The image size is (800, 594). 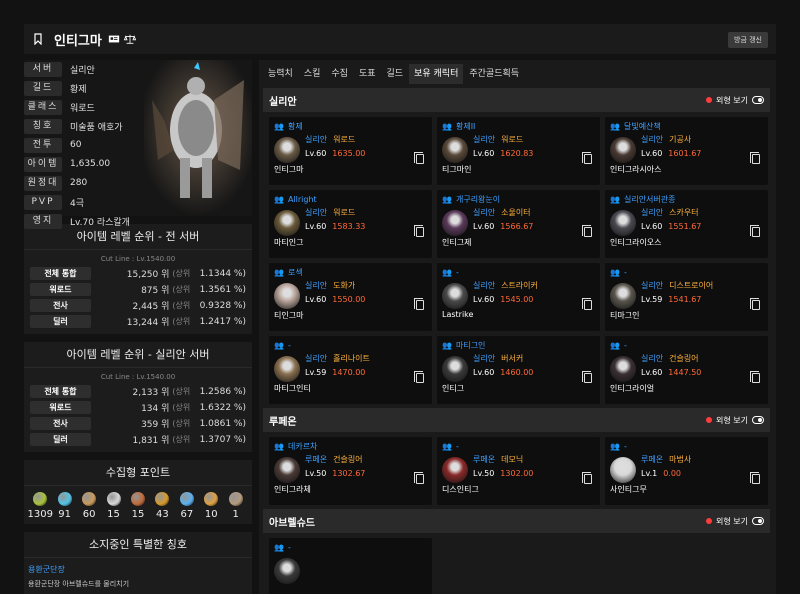 What do you see at coordinates (349, 299) in the screenshot?
I see `character-item-level: 1550.00` at bounding box center [349, 299].